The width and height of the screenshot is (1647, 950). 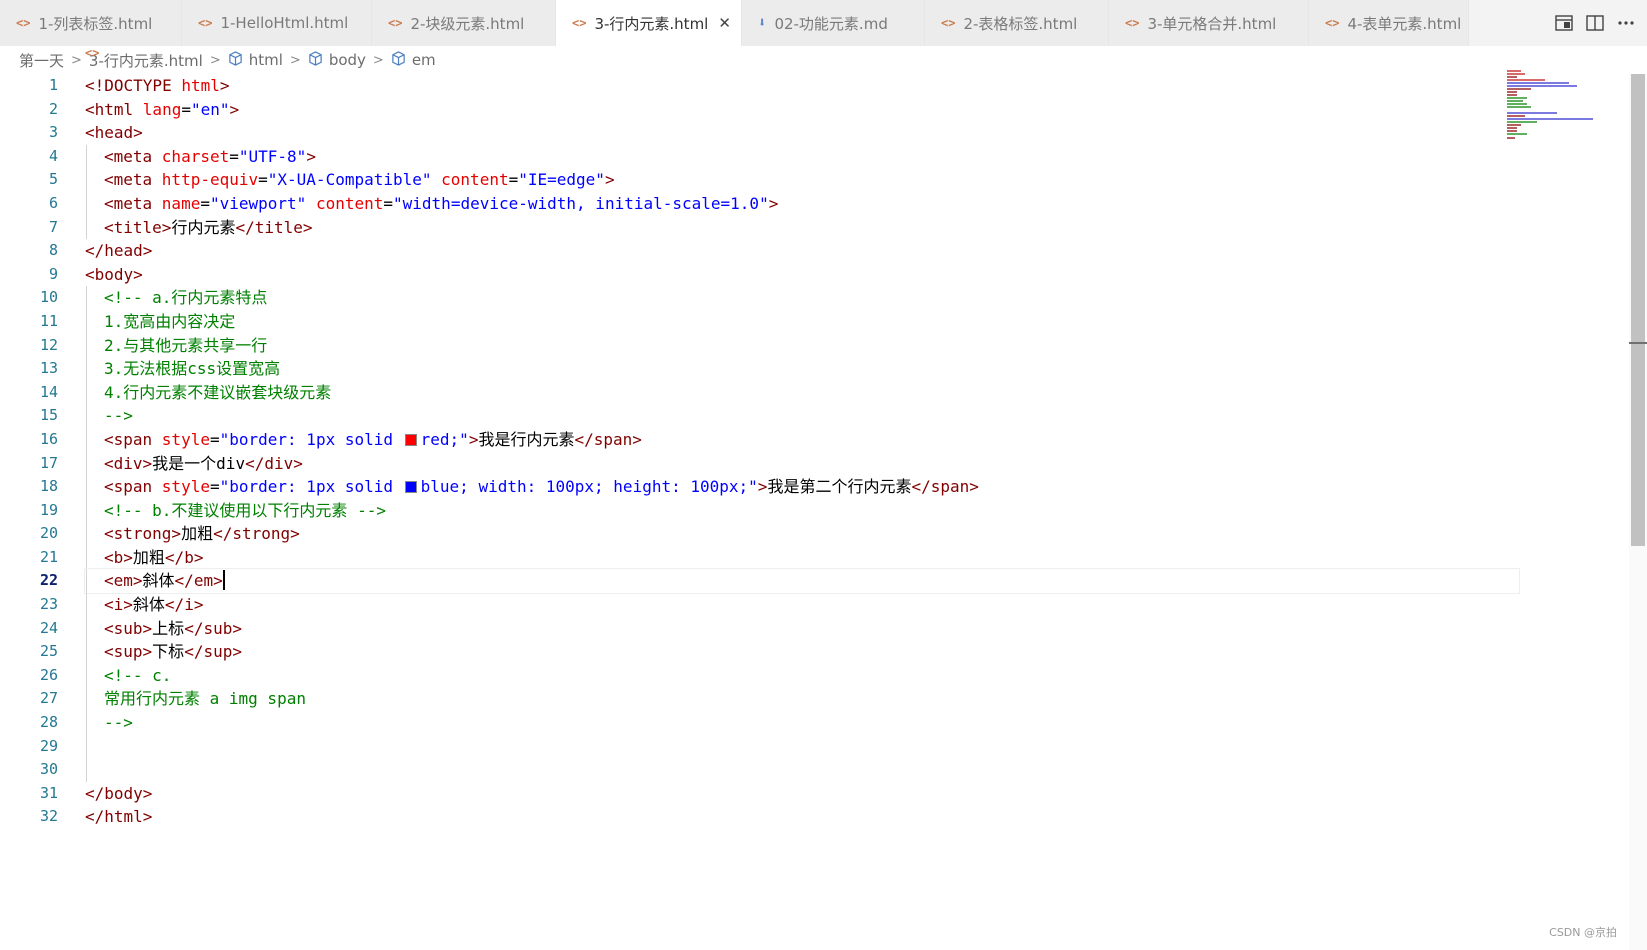 What do you see at coordinates (795, 628) in the screenshot?
I see `code-line: <sub>上标</sub>` at bounding box center [795, 628].